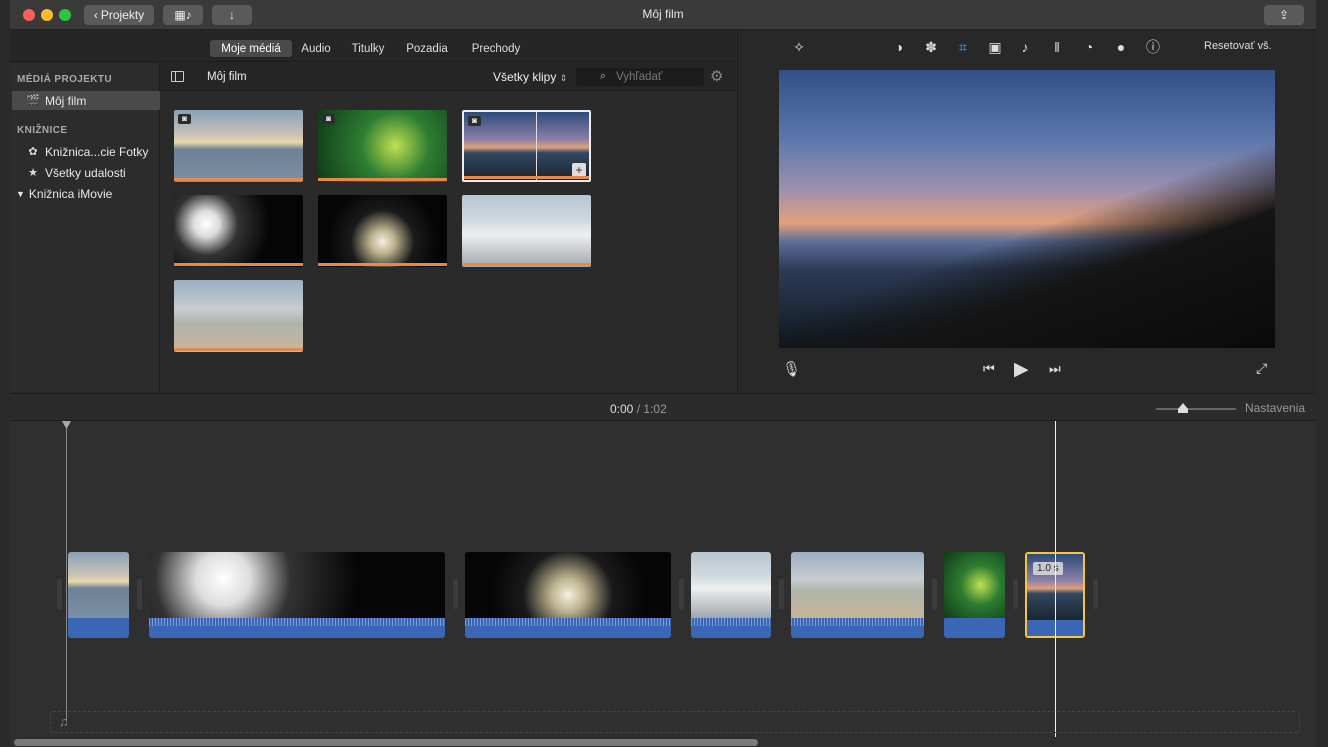 This screenshot has width=1328, height=747. What do you see at coordinates (563, 78) in the screenshot?
I see `updown-chevron-icon: ⇕` at bounding box center [563, 78].